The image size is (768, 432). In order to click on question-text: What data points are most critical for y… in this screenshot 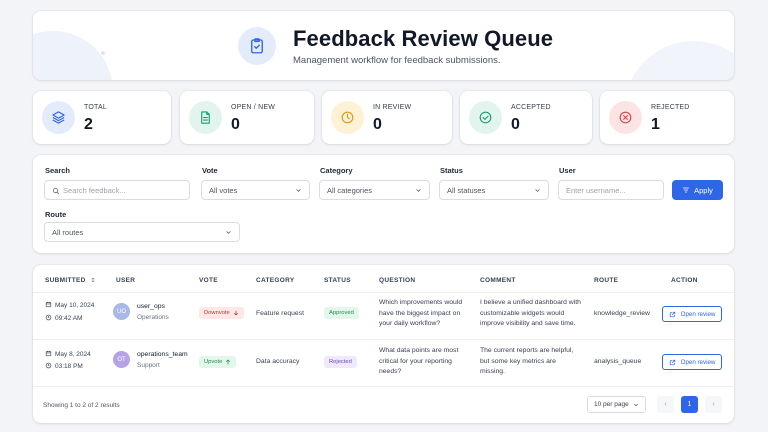, I will do `click(418, 362)`.